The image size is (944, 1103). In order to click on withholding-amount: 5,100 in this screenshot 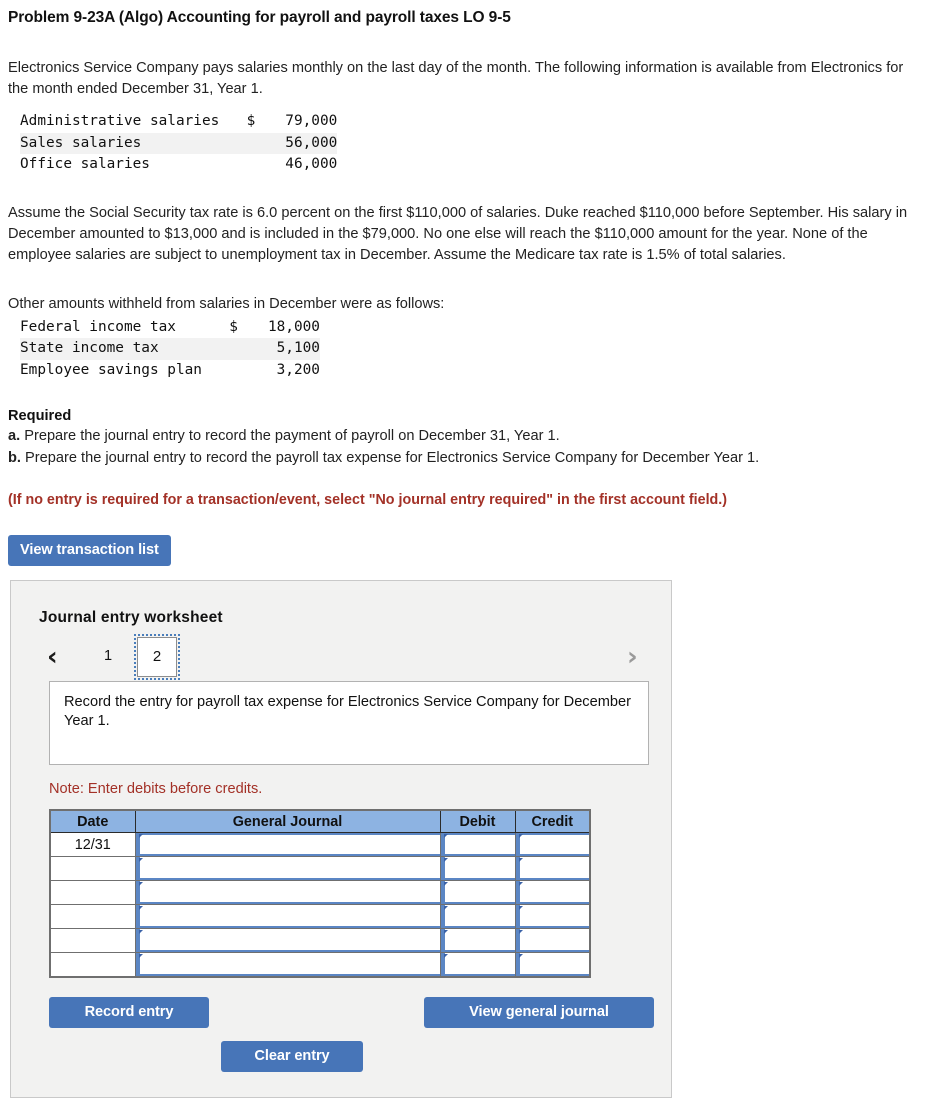, I will do `click(281, 349)`.